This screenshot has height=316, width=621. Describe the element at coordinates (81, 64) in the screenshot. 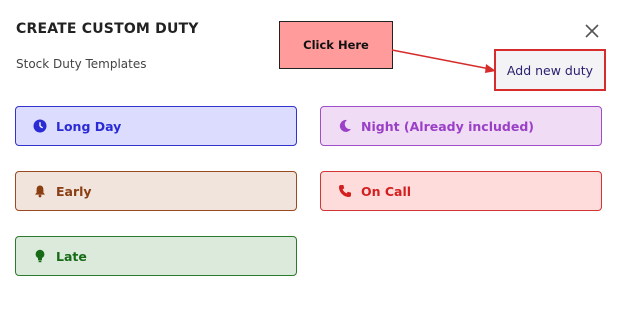

I see `section-subtitle: Stock Duty Templates` at that location.